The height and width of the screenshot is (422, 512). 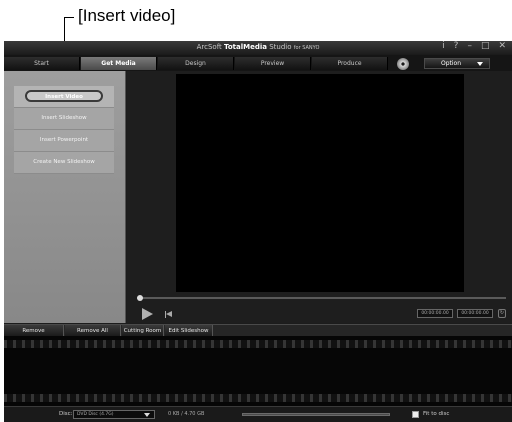 What do you see at coordinates (273, 63) in the screenshot?
I see `tab-preview: Preview` at bounding box center [273, 63].